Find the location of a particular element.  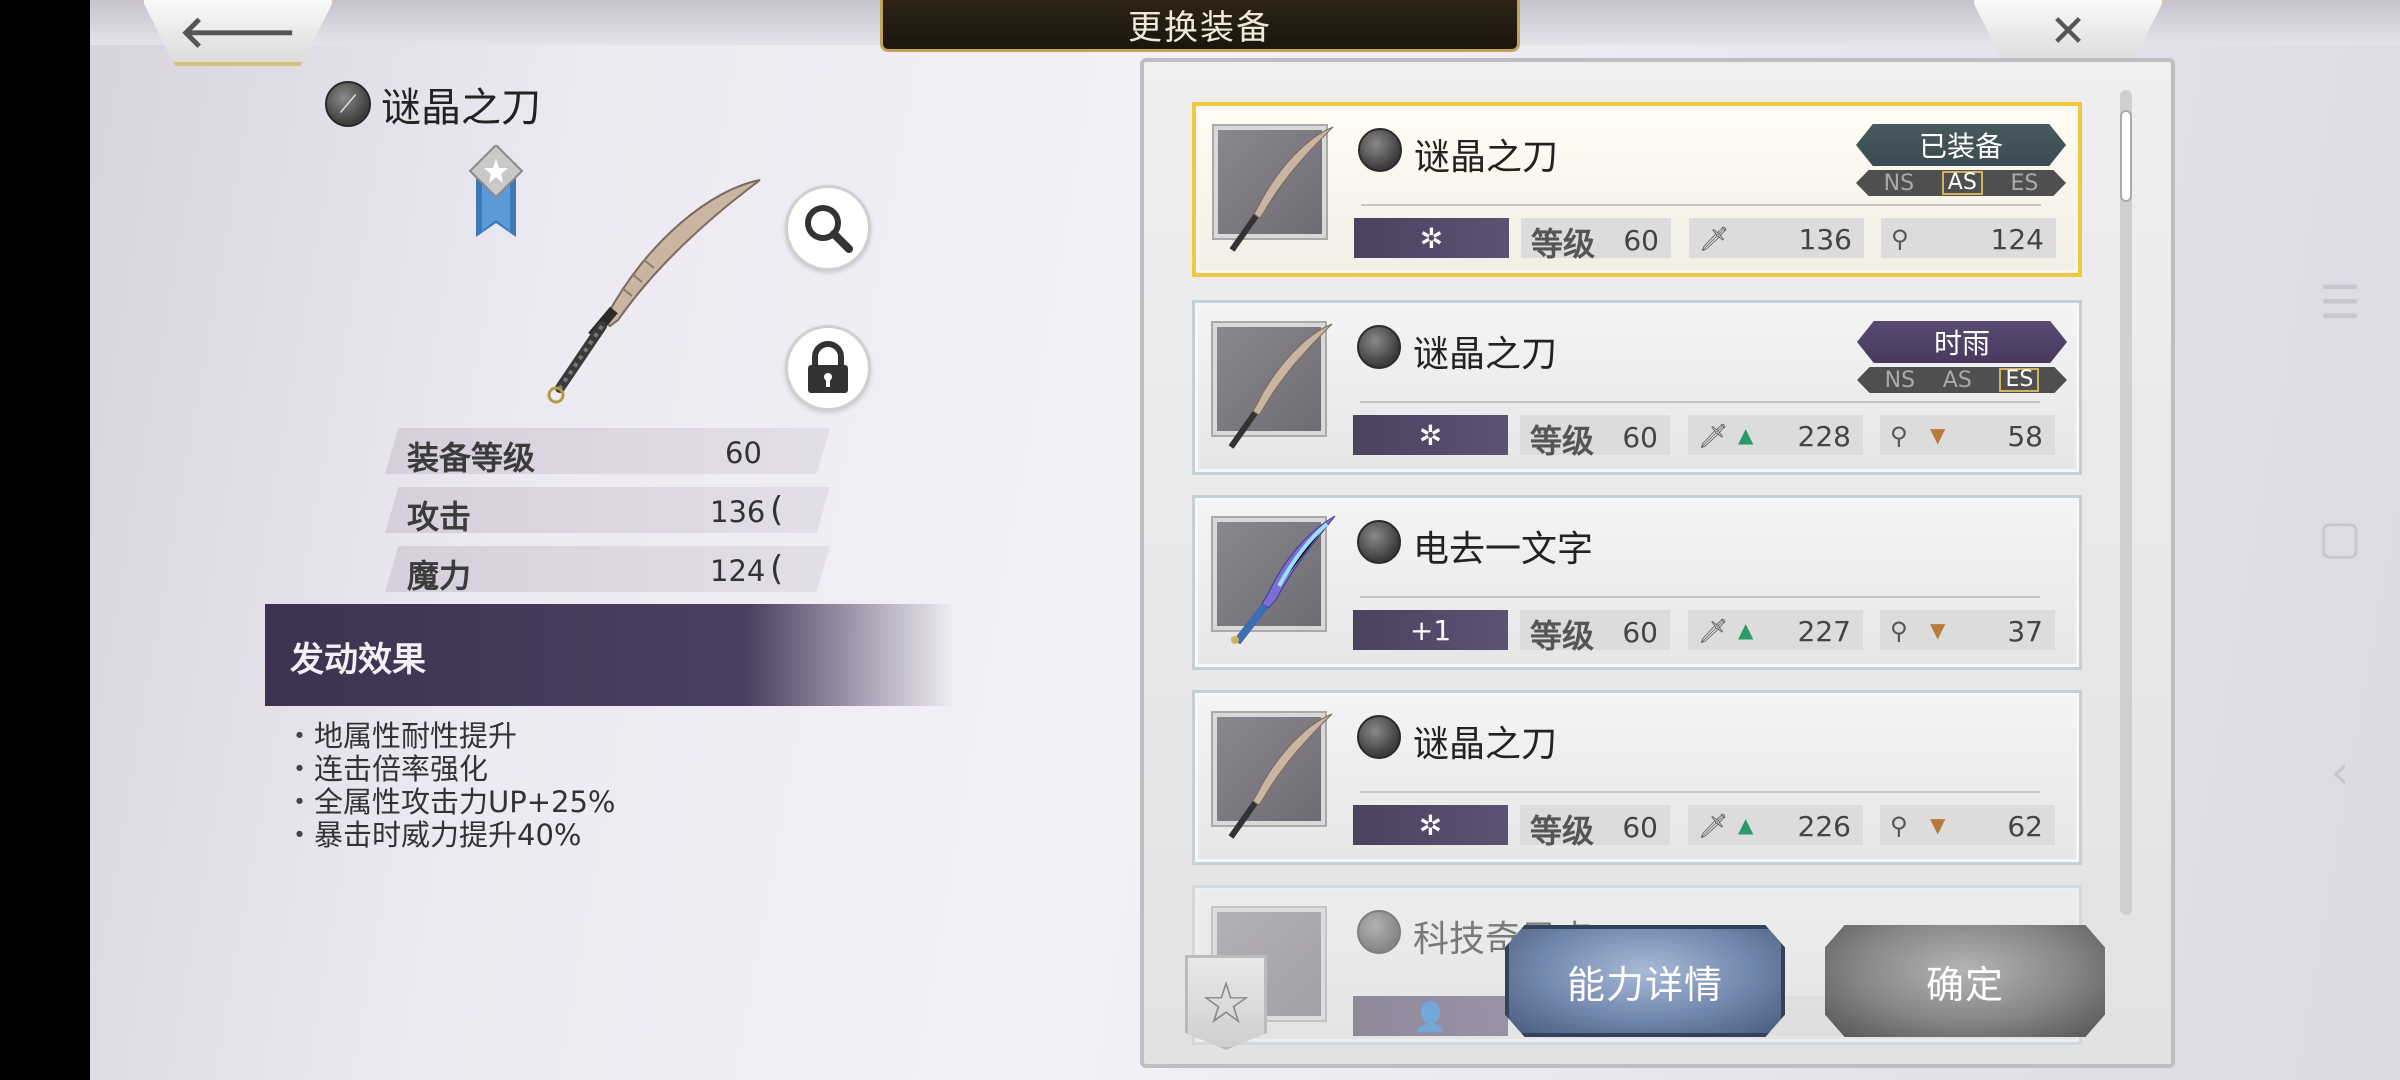

effect-item: 地属性耐性提升 is located at coordinates (450, 736).